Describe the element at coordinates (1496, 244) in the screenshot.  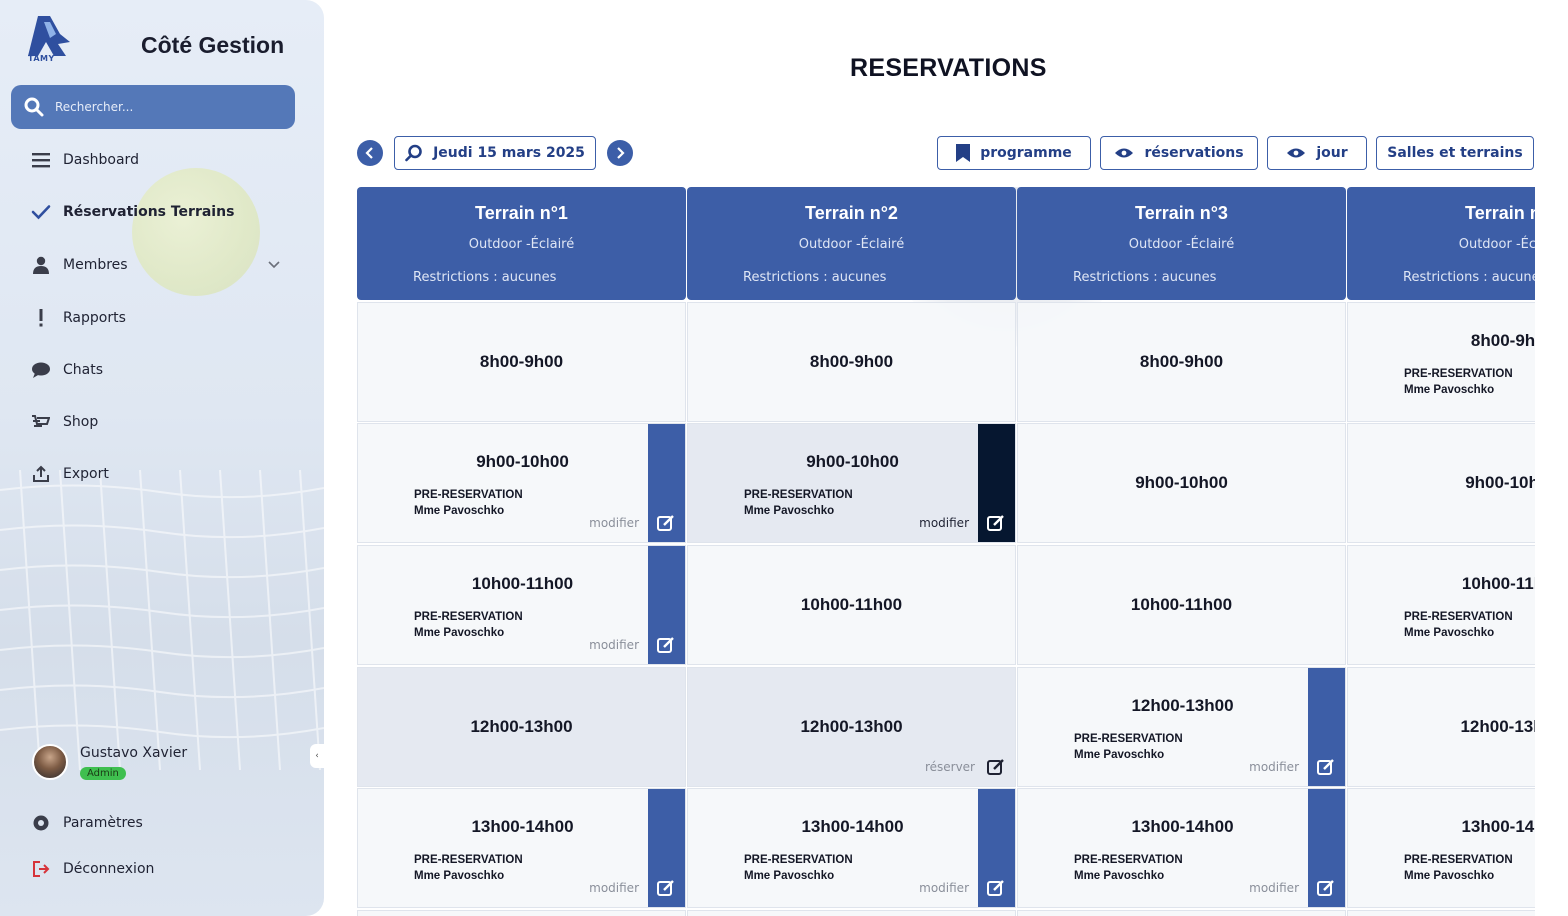
I see `court-type: Outdoor -Éclairé` at that location.